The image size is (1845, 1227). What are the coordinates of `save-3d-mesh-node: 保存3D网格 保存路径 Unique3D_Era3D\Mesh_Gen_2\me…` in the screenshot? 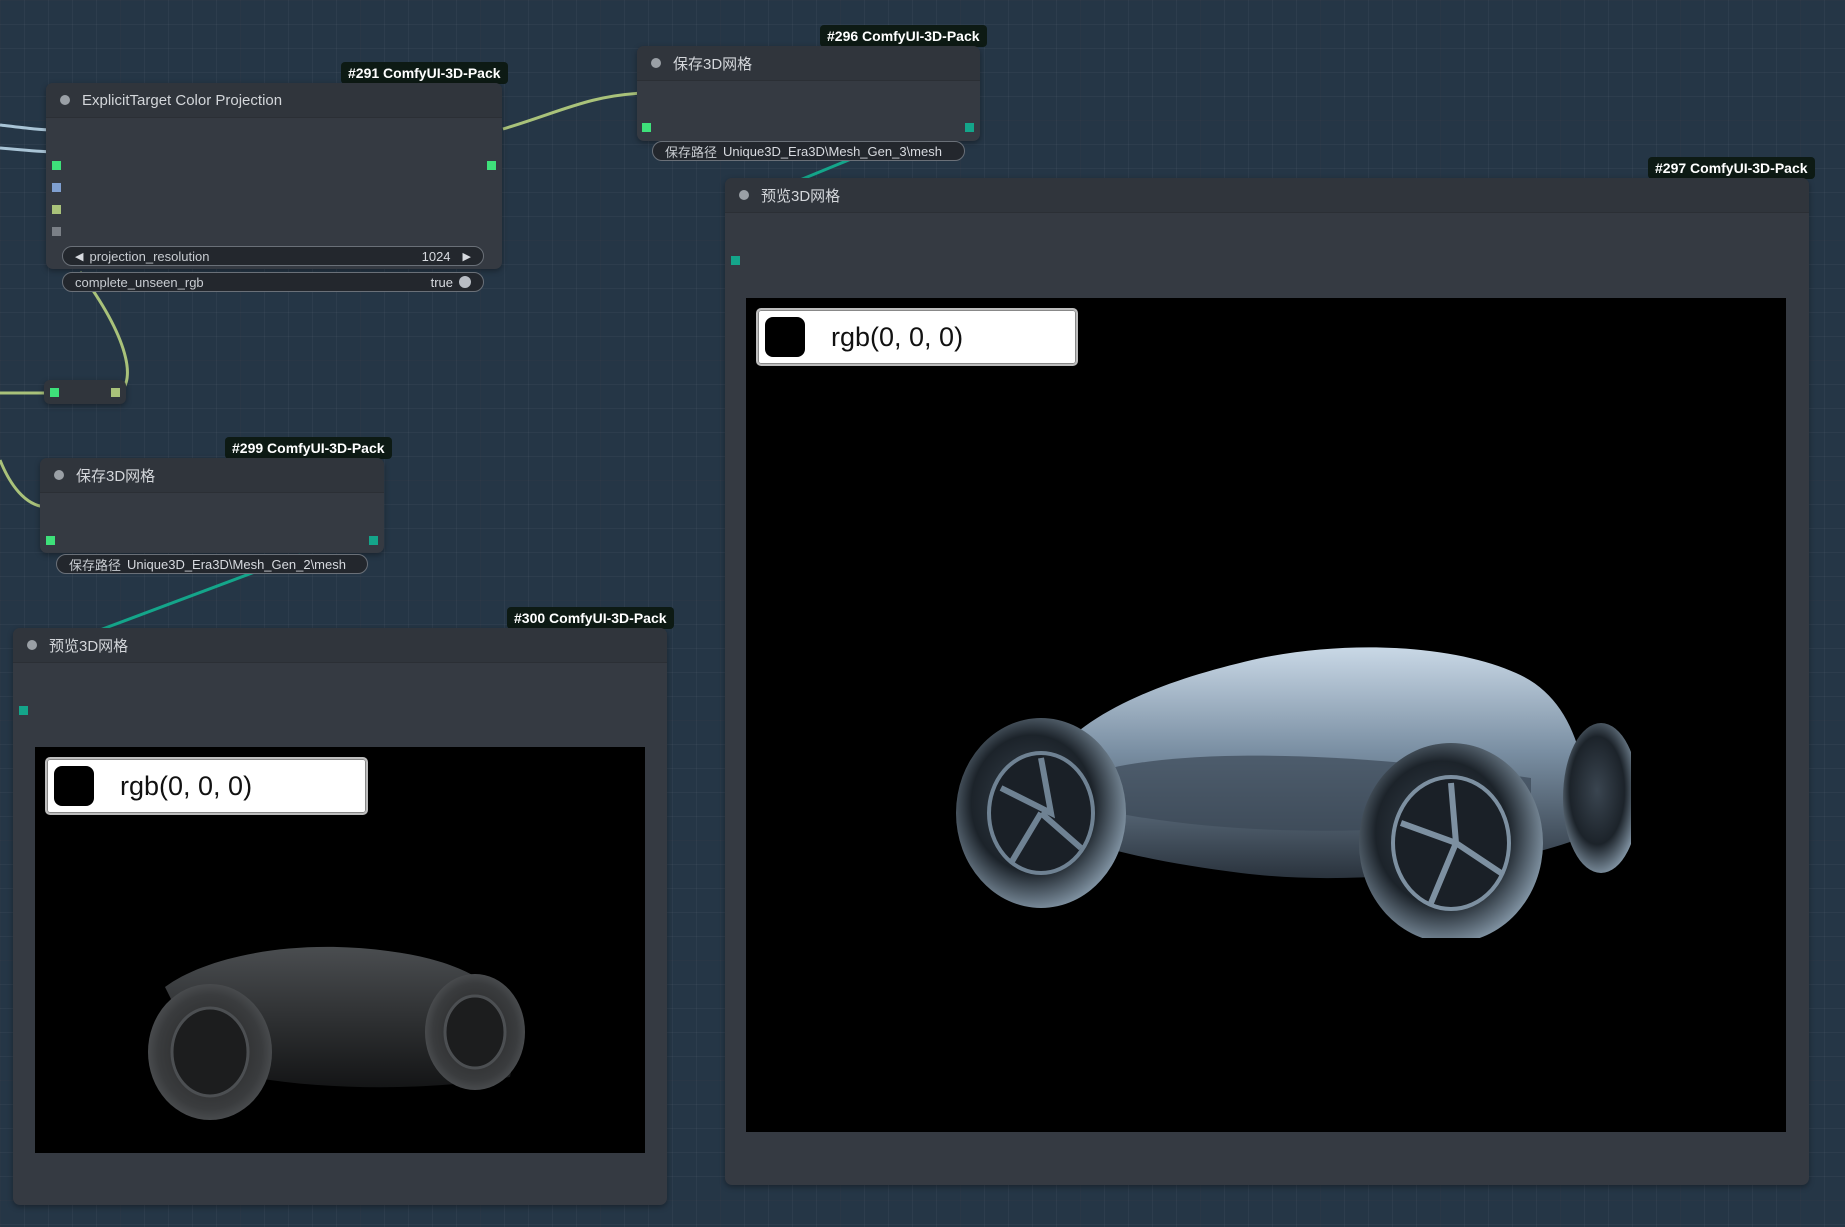 It's located at (212, 516).